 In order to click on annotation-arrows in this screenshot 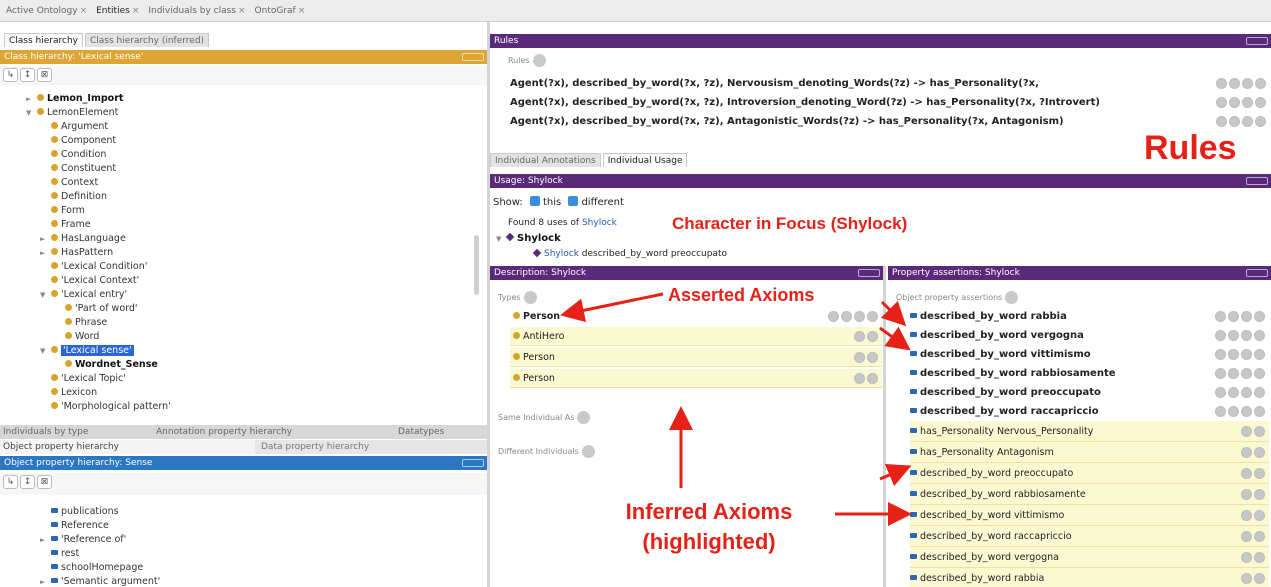, I will do `click(736, 409)`.